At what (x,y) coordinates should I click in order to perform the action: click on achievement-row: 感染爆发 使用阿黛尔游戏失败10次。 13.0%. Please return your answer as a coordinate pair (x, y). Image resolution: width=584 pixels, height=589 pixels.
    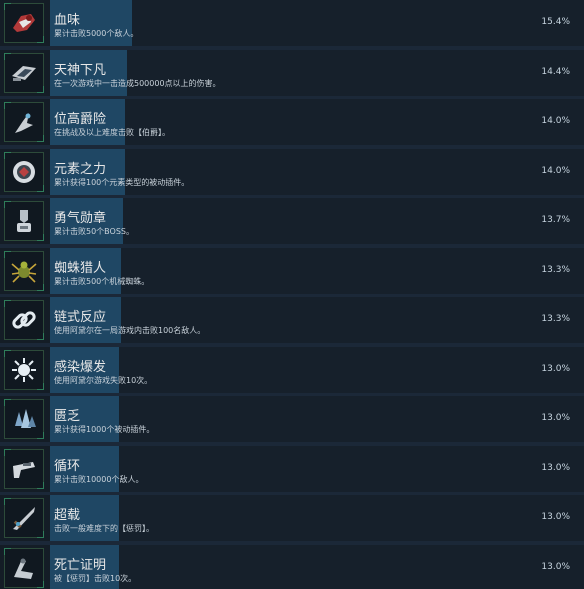
    Looking at the image, I should click on (292, 370).